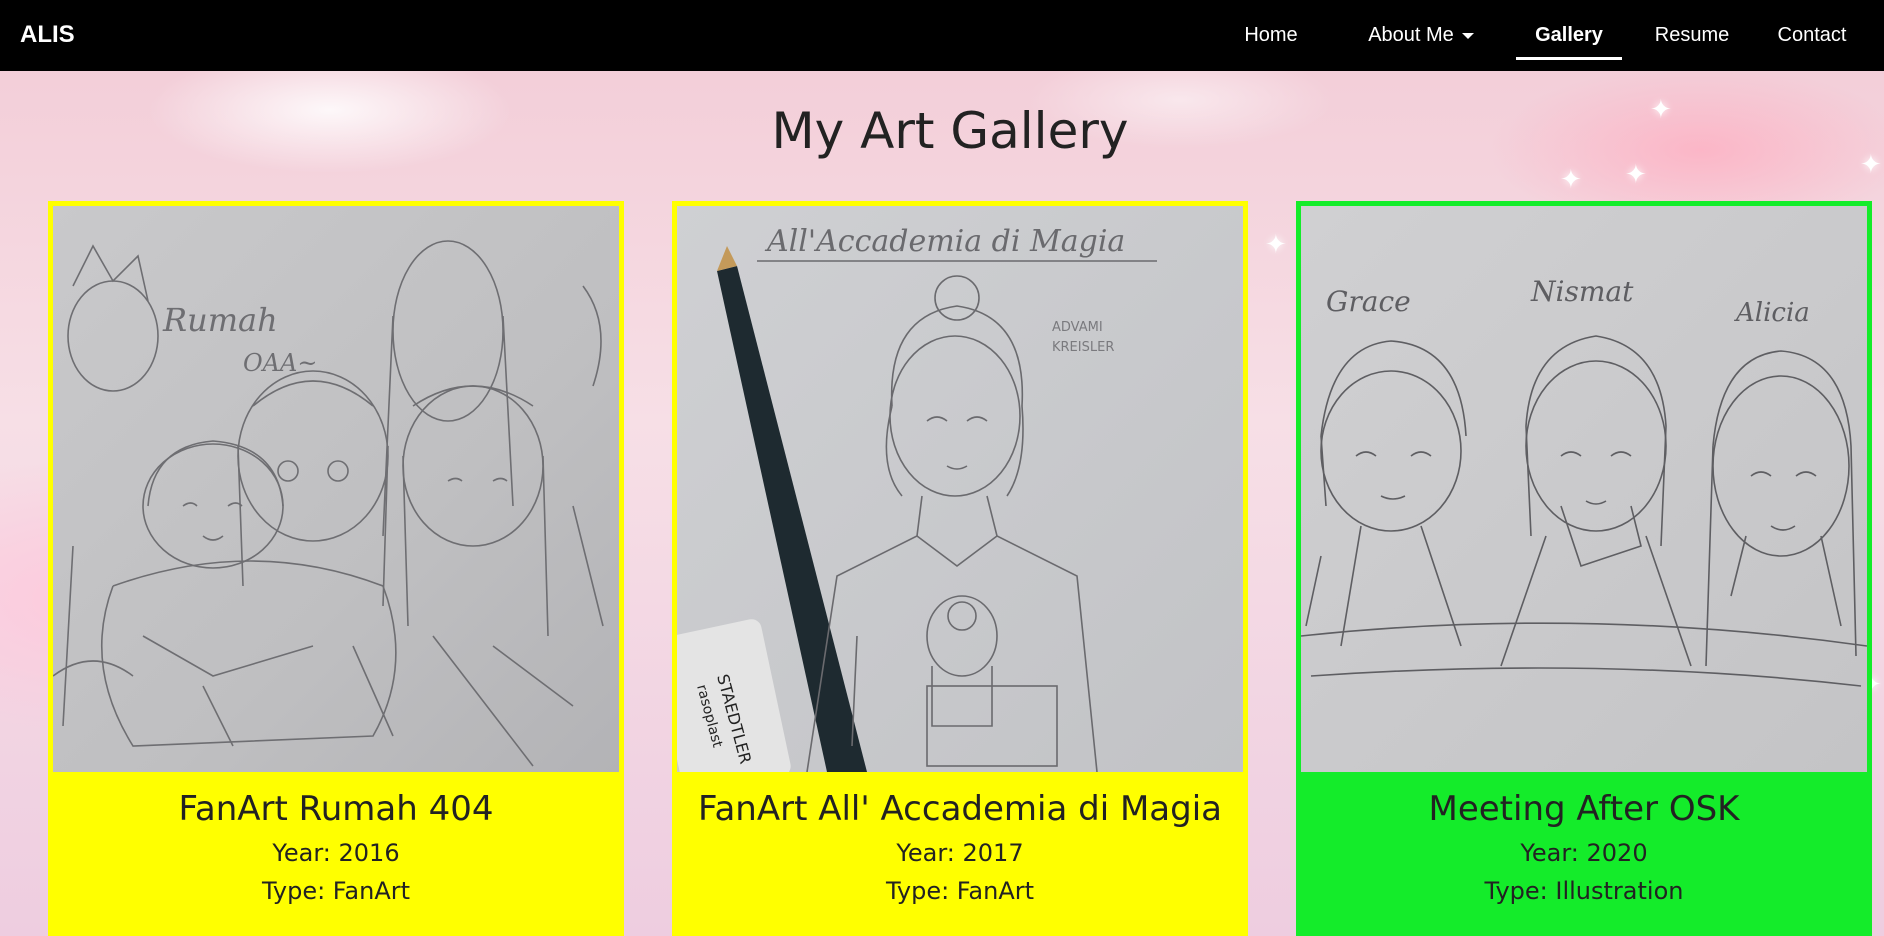  I want to click on nav-item-label: About Me, so click(1411, 35).